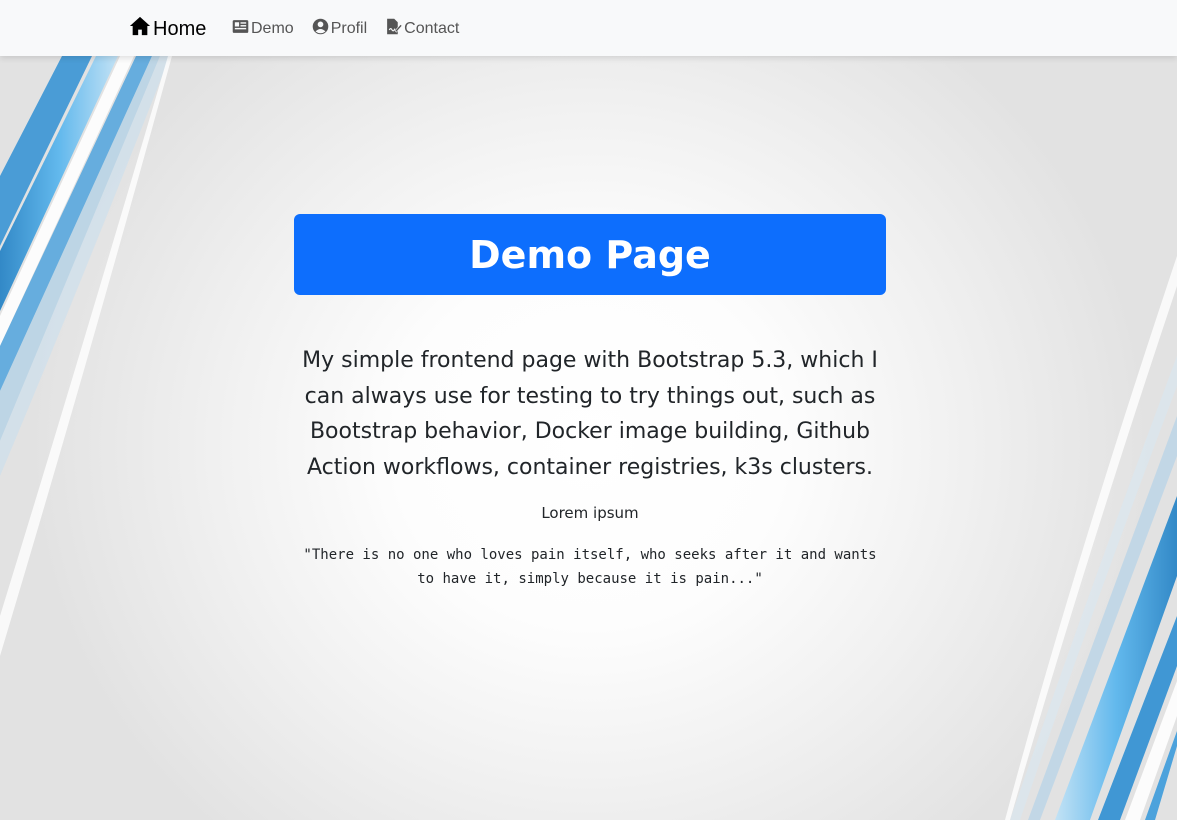 This screenshot has width=1177, height=820. What do you see at coordinates (590, 513) in the screenshot?
I see `section-subtitle: Lorem ipsum` at bounding box center [590, 513].